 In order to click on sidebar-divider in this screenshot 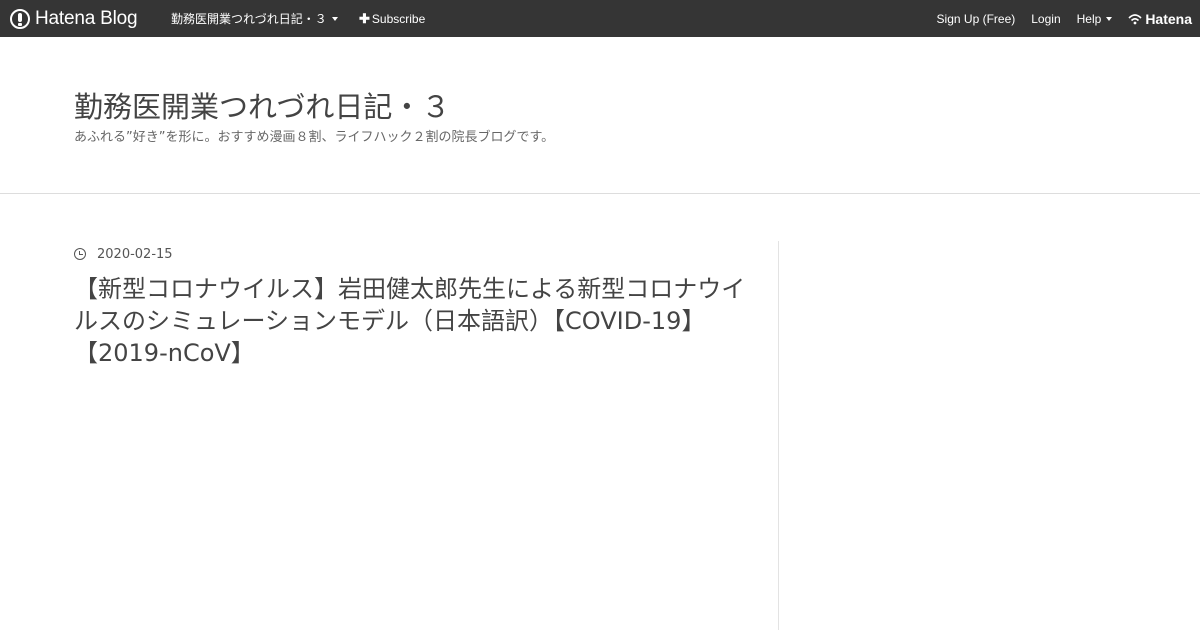, I will do `click(778, 435)`.